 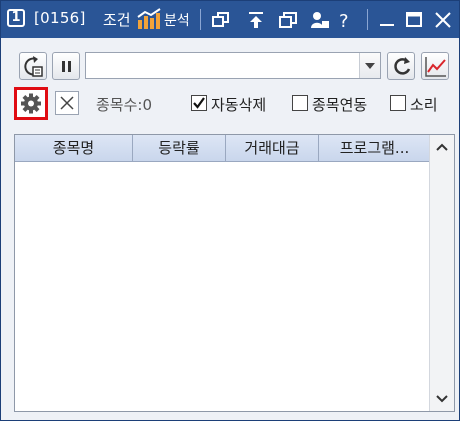 What do you see at coordinates (424, 104) in the screenshot?
I see `sound-label: 소리` at bounding box center [424, 104].